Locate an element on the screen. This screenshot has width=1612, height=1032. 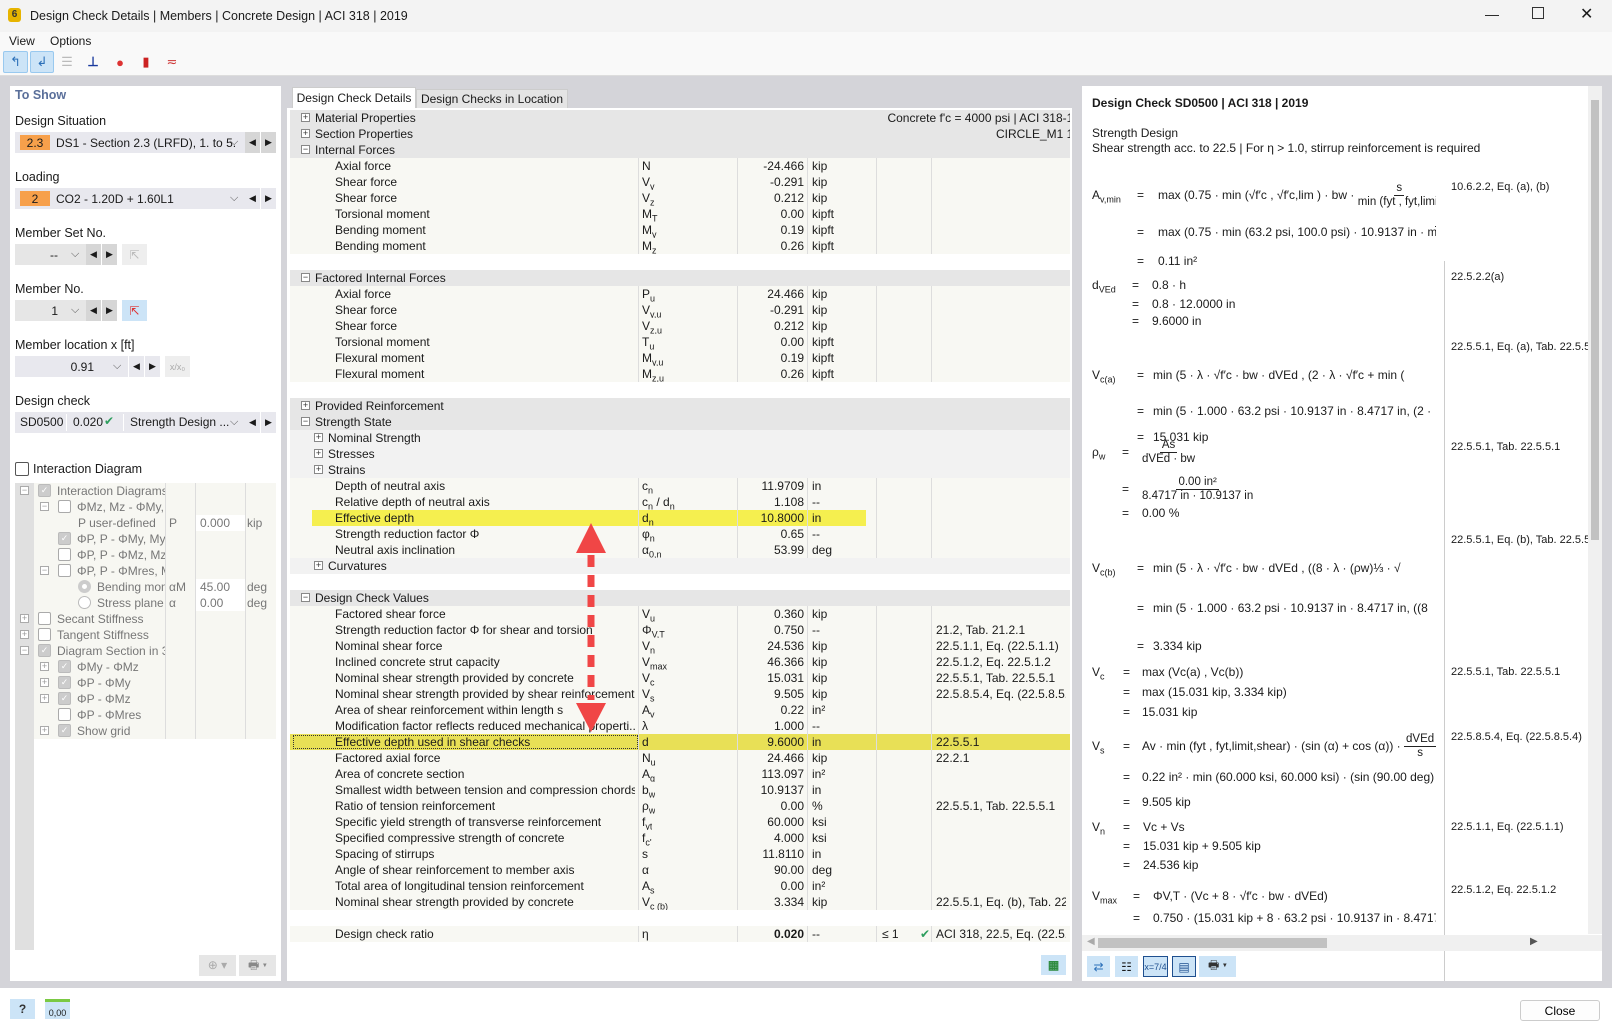
formula-symbol: Vc is located at coordinates (1098, 674).